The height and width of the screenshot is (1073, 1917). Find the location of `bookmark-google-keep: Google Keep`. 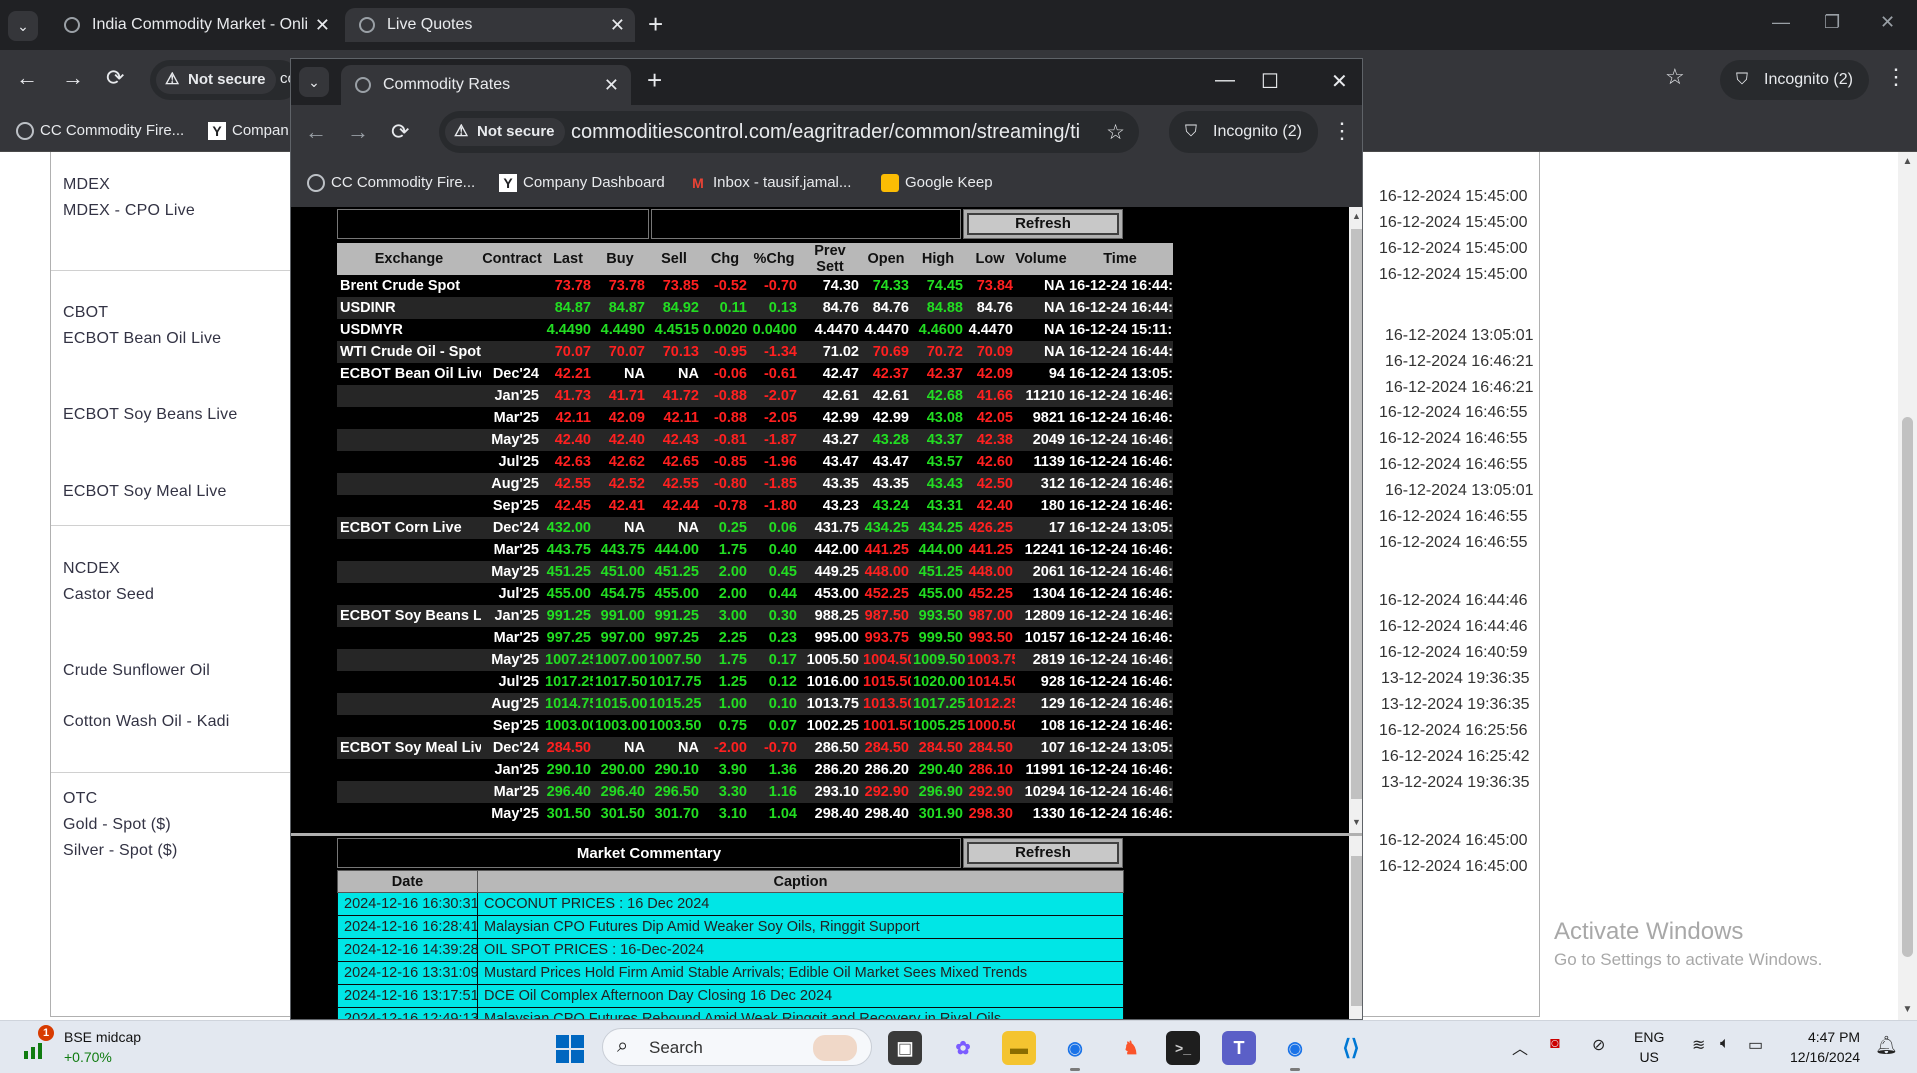

bookmark-google-keep: Google Keep is located at coordinates (936, 183).